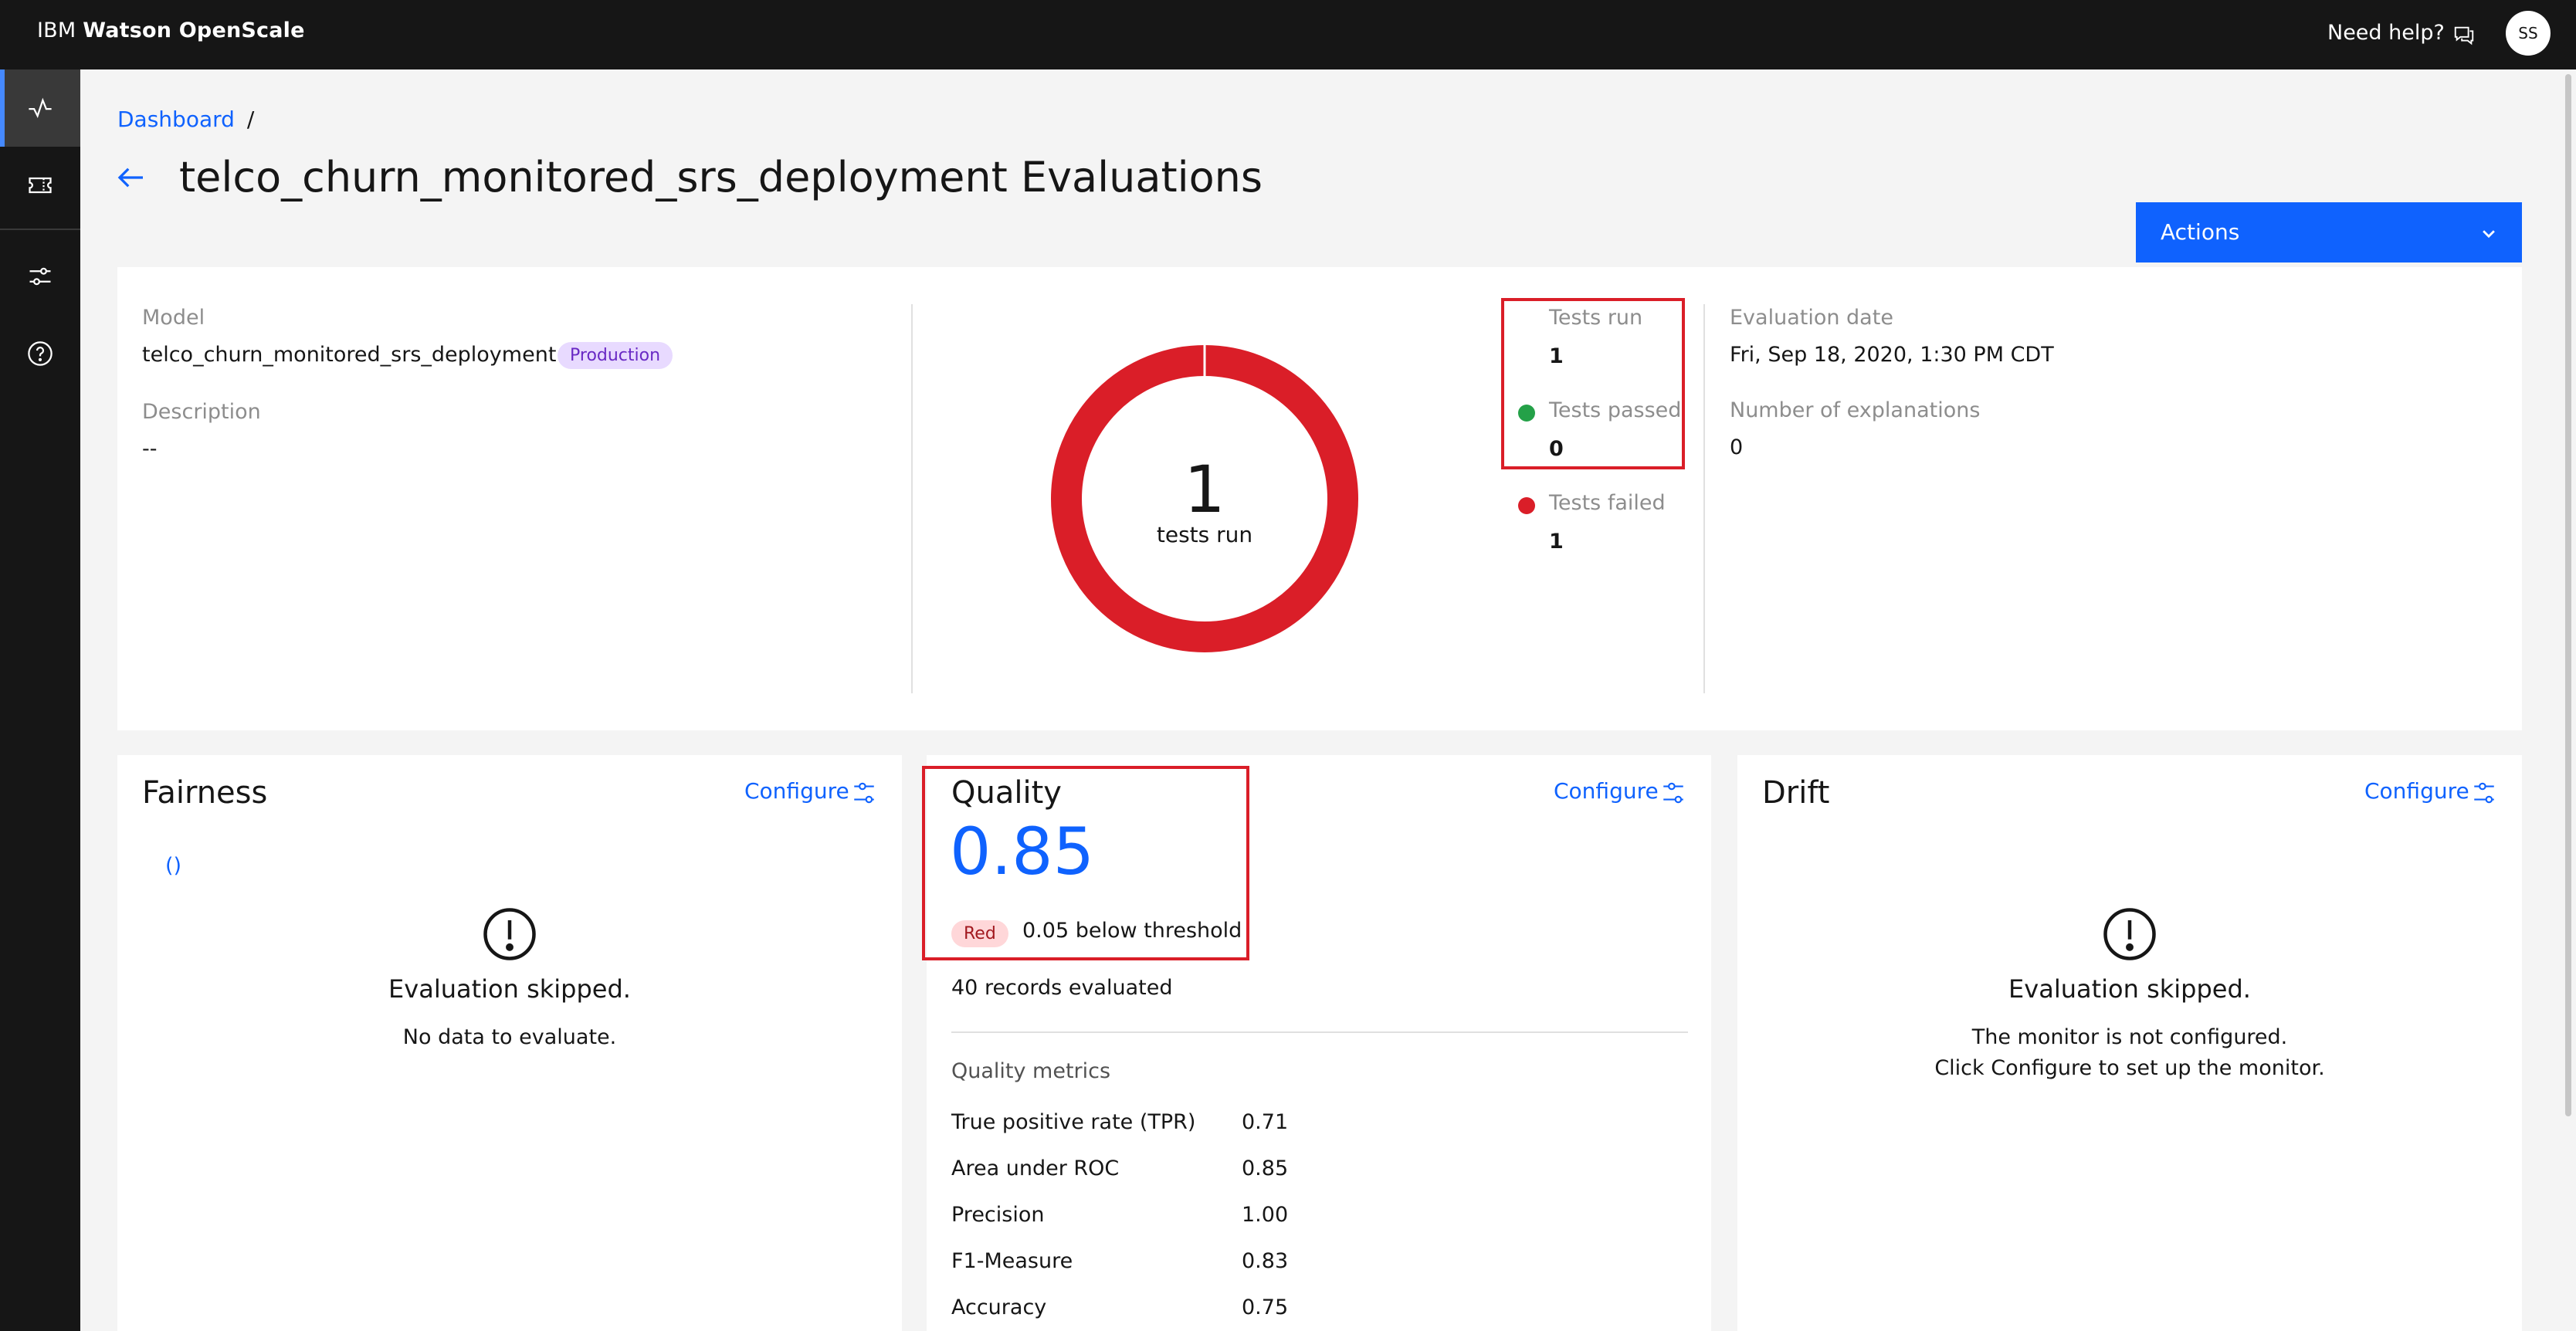 The height and width of the screenshot is (1331, 2576). Describe the element at coordinates (2464, 35) in the screenshot. I see `chat-icon` at that location.